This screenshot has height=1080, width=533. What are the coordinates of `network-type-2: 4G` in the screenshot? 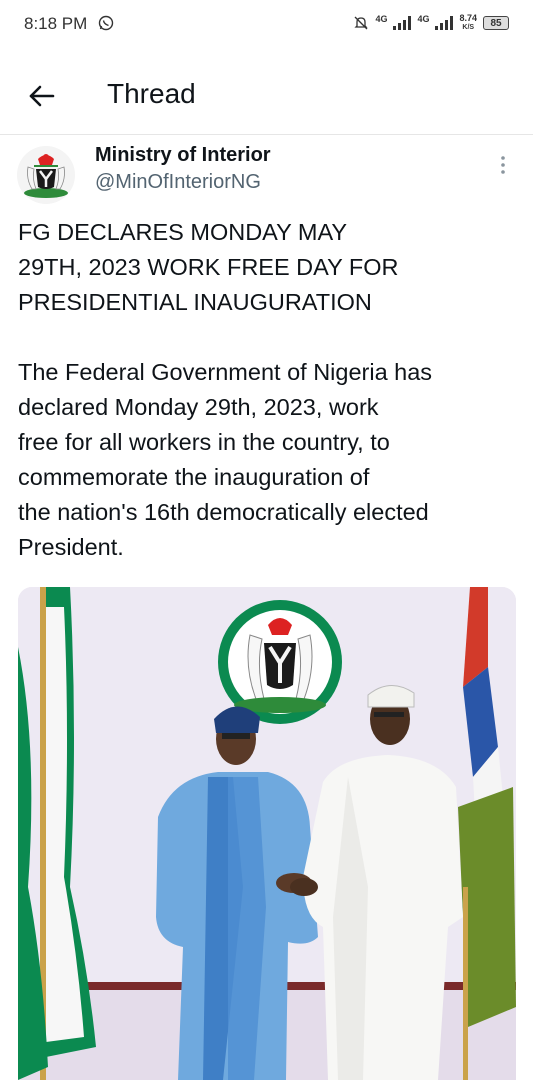 It's located at (423, 19).